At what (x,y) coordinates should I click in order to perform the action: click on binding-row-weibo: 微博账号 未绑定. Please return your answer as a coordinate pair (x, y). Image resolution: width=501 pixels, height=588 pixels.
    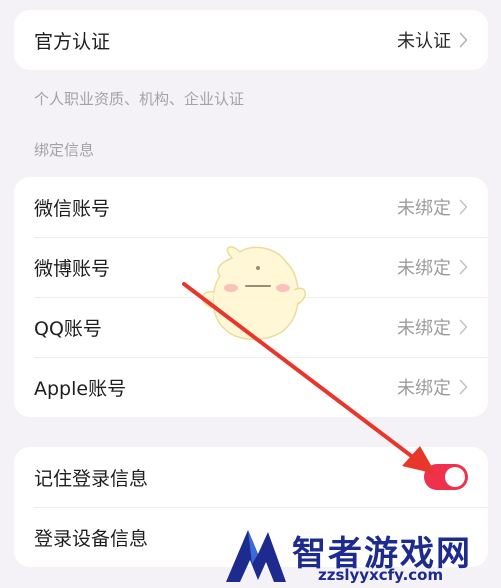
    Looking at the image, I should click on (251, 267).